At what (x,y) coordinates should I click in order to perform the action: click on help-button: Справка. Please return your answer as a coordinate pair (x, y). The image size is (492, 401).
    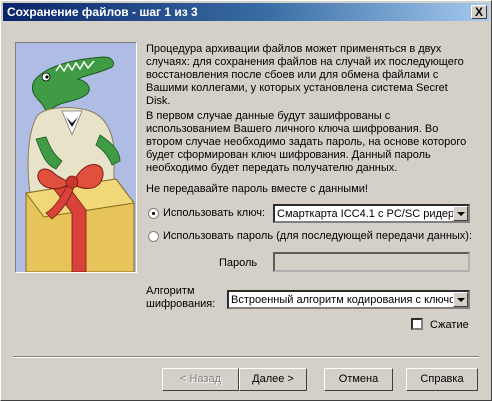
    Looking at the image, I should click on (442, 379).